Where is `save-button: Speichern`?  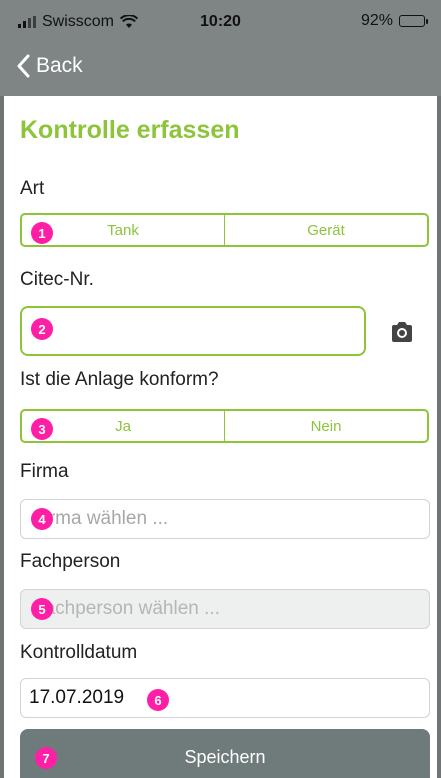
save-button: Speichern is located at coordinates (225, 753).